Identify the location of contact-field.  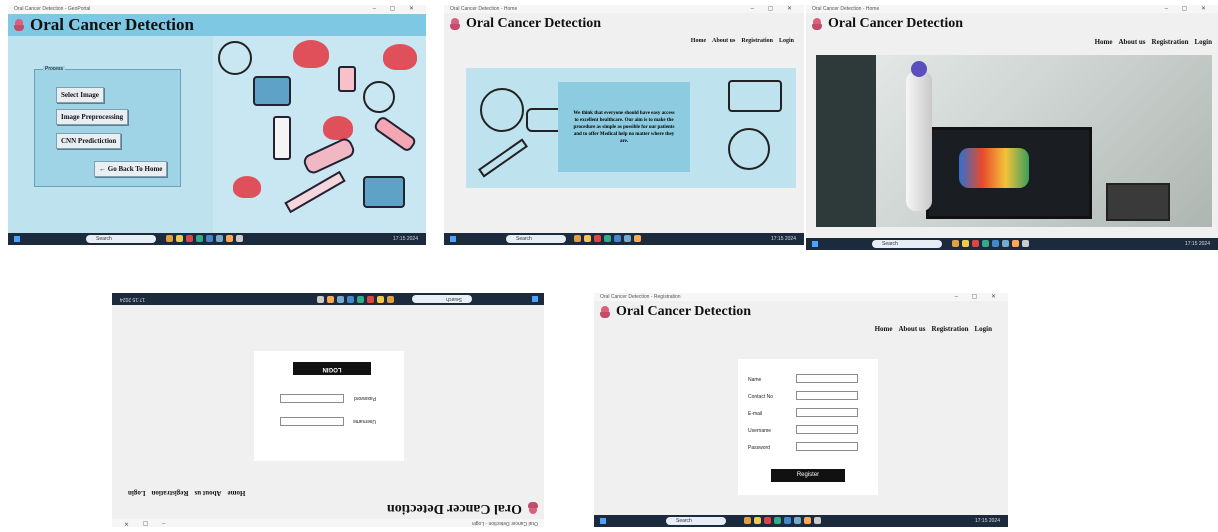
(827, 395).